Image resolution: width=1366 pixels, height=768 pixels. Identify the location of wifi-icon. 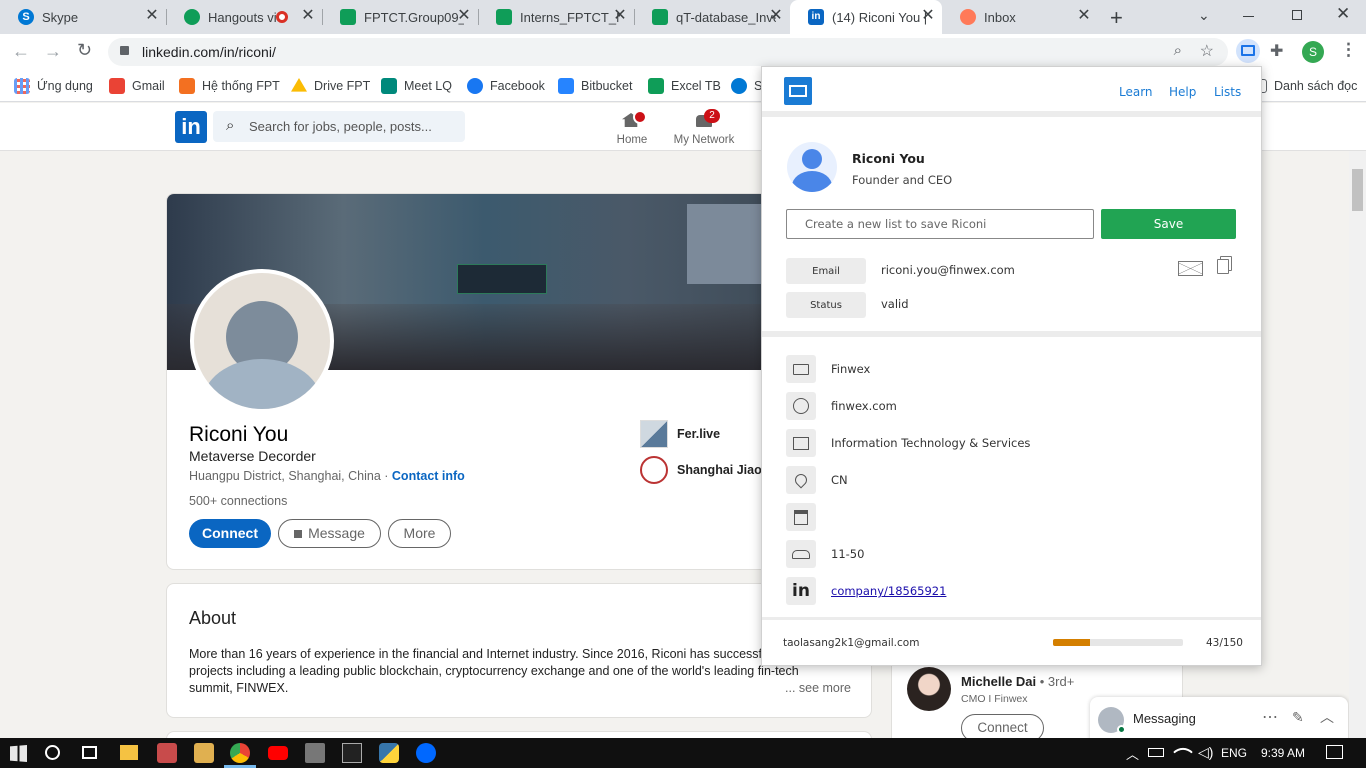
(1183, 752).